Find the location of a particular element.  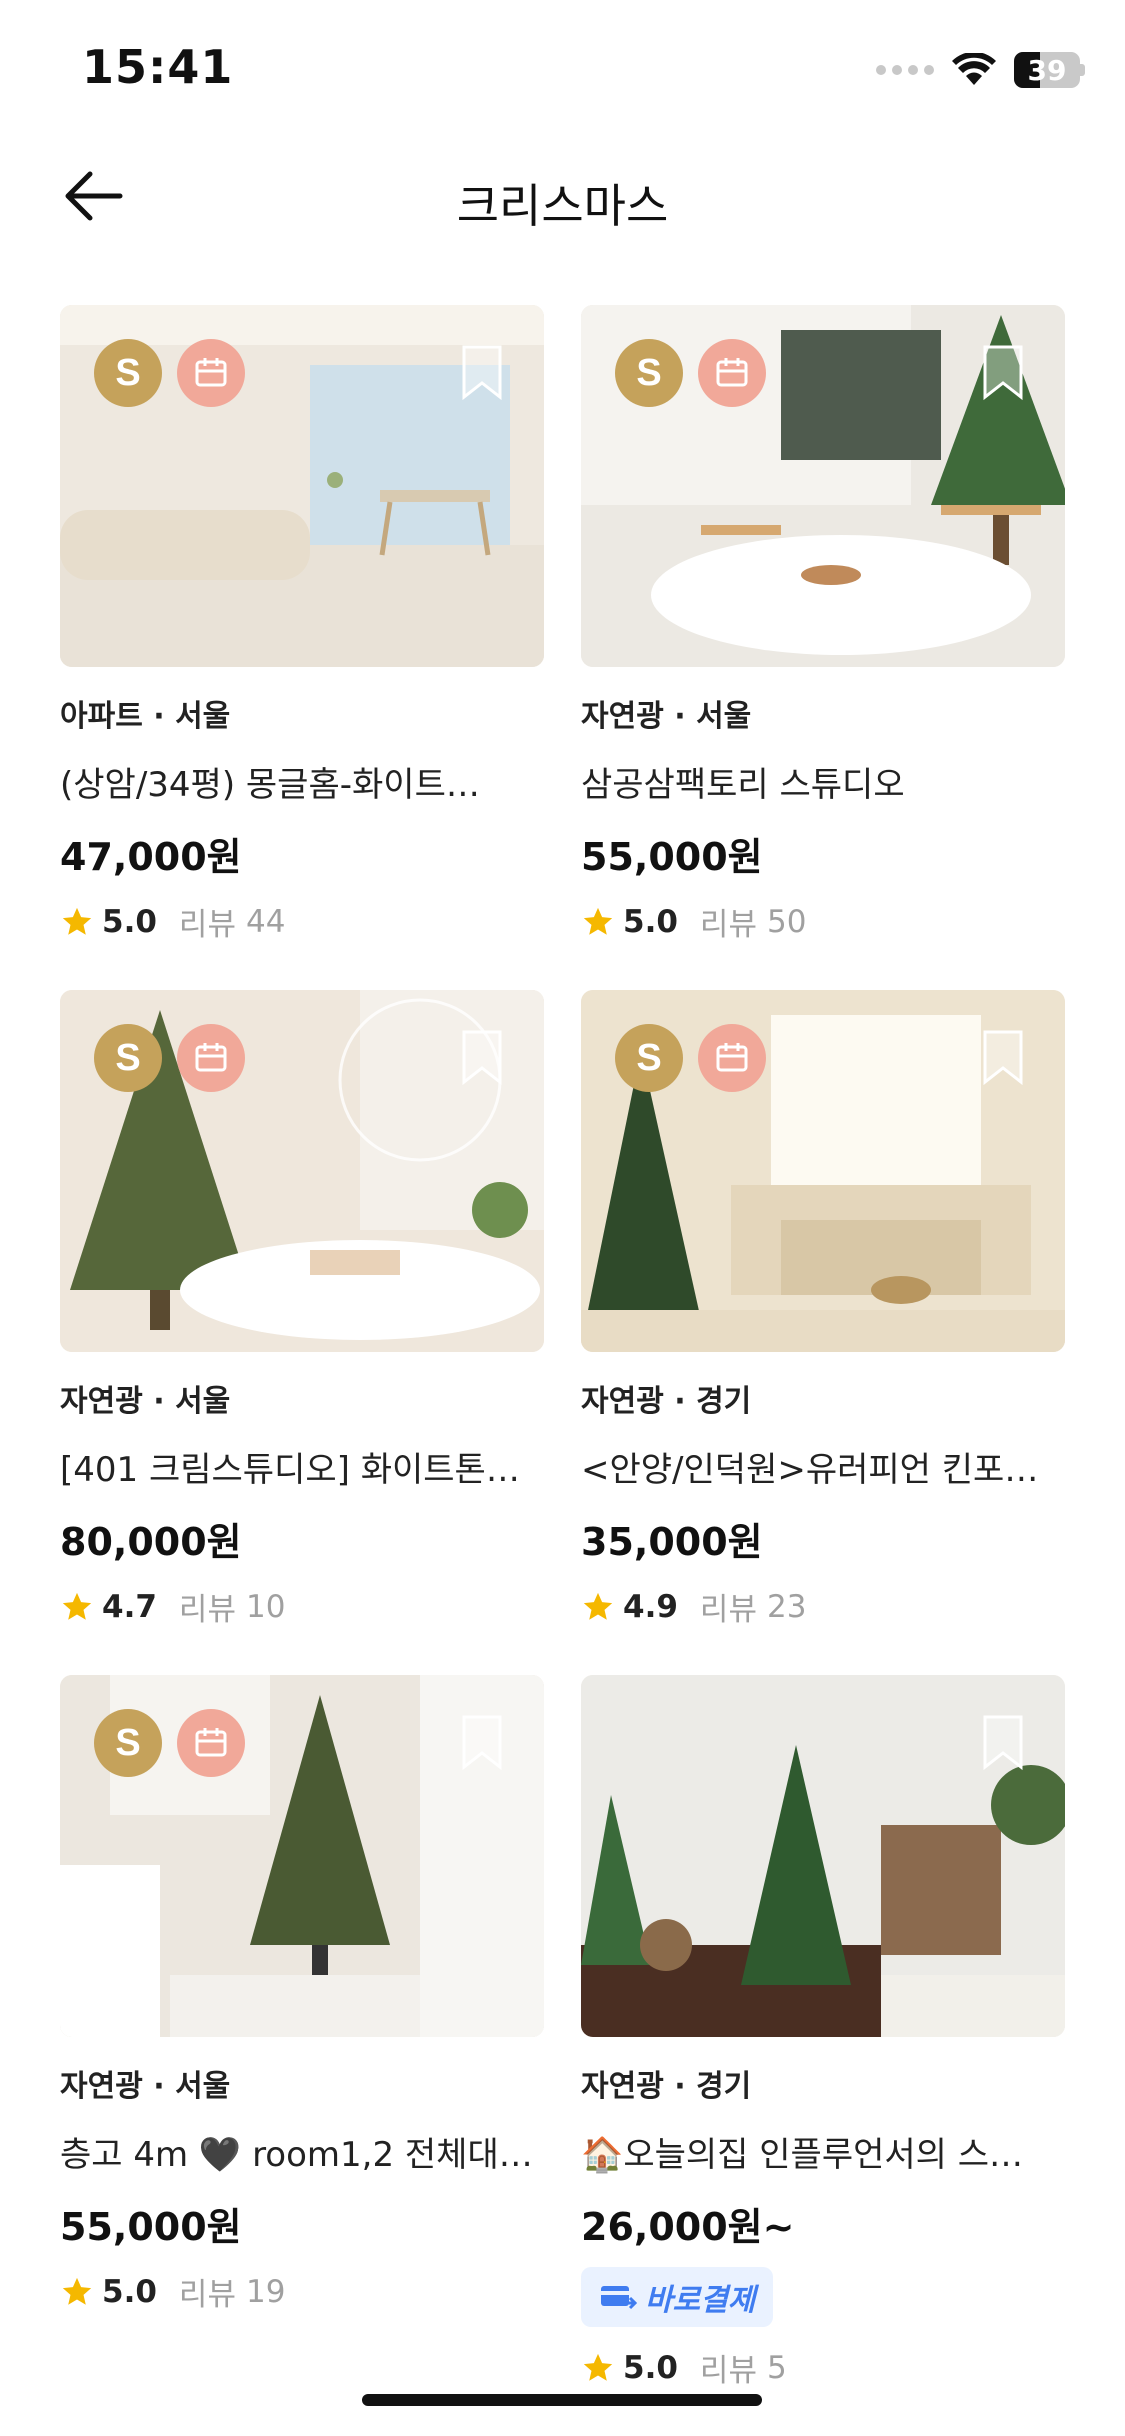

rating-value: 4.7 is located at coordinates (129, 1606).